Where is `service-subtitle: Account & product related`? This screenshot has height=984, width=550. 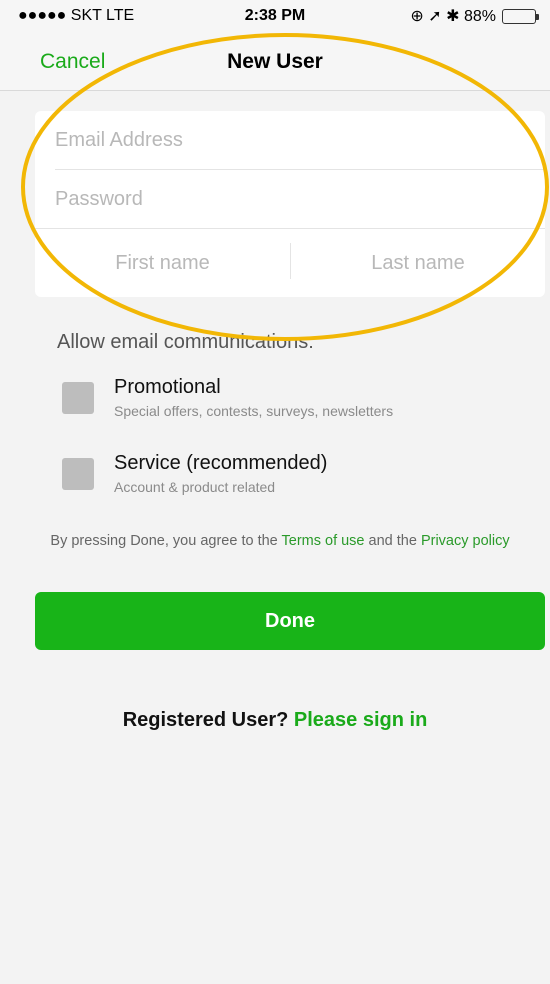 service-subtitle: Account & product related is located at coordinates (195, 487).